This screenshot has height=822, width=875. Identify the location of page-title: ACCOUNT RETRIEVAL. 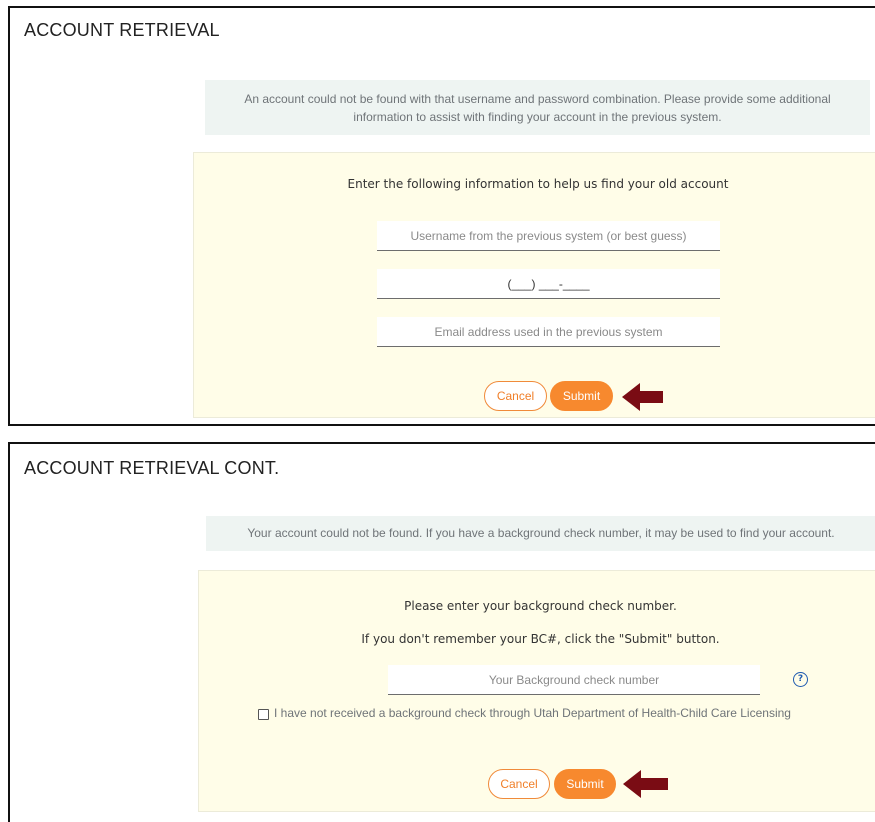
(122, 30).